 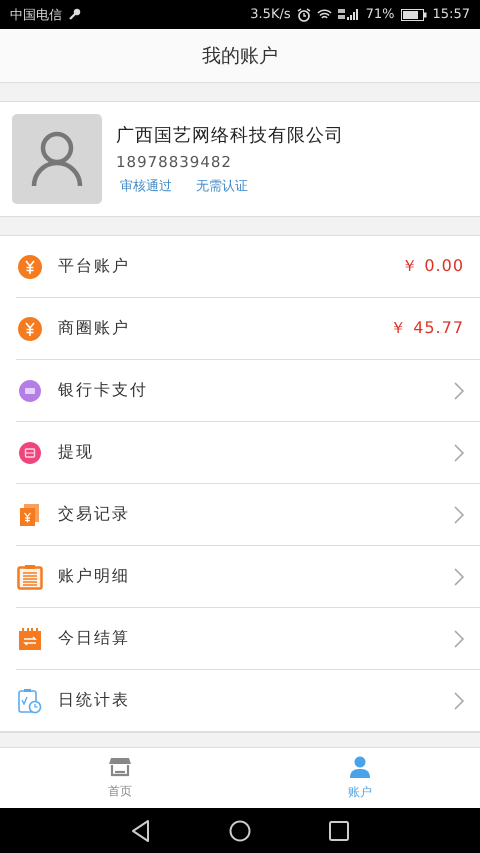 I want to click on menu-label: 平台账户, so click(x=94, y=266).